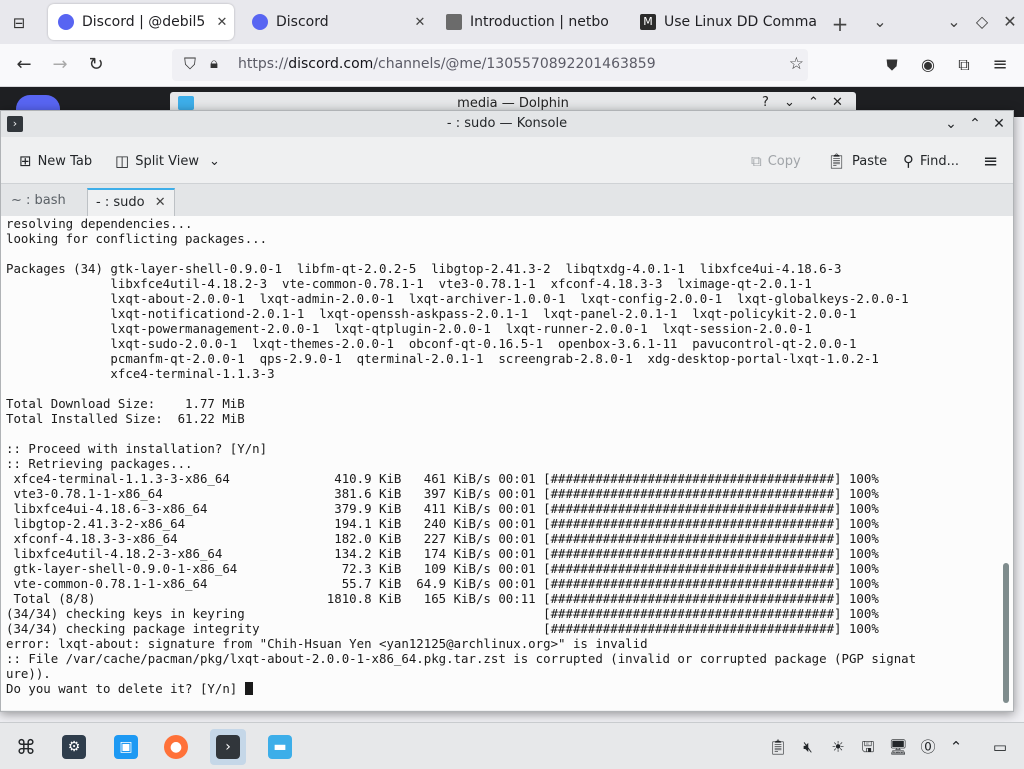 The image size is (1024, 769). I want to click on shield-icon: ⛉, so click(190, 64).